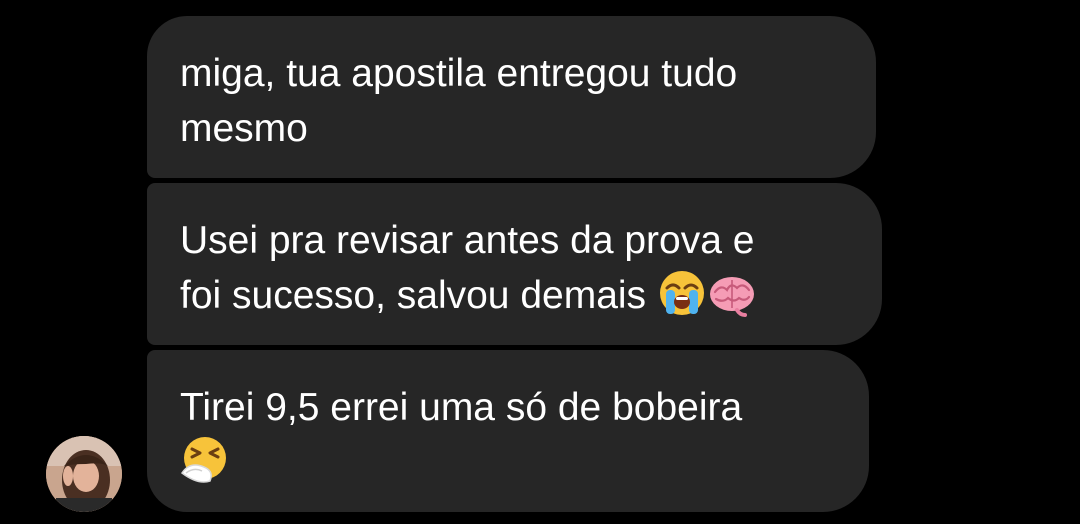 The image size is (1080, 524). What do you see at coordinates (461, 407) in the screenshot?
I see `message-text-3: Tirei 9,5 errei uma só de bobeira` at bounding box center [461, 407].